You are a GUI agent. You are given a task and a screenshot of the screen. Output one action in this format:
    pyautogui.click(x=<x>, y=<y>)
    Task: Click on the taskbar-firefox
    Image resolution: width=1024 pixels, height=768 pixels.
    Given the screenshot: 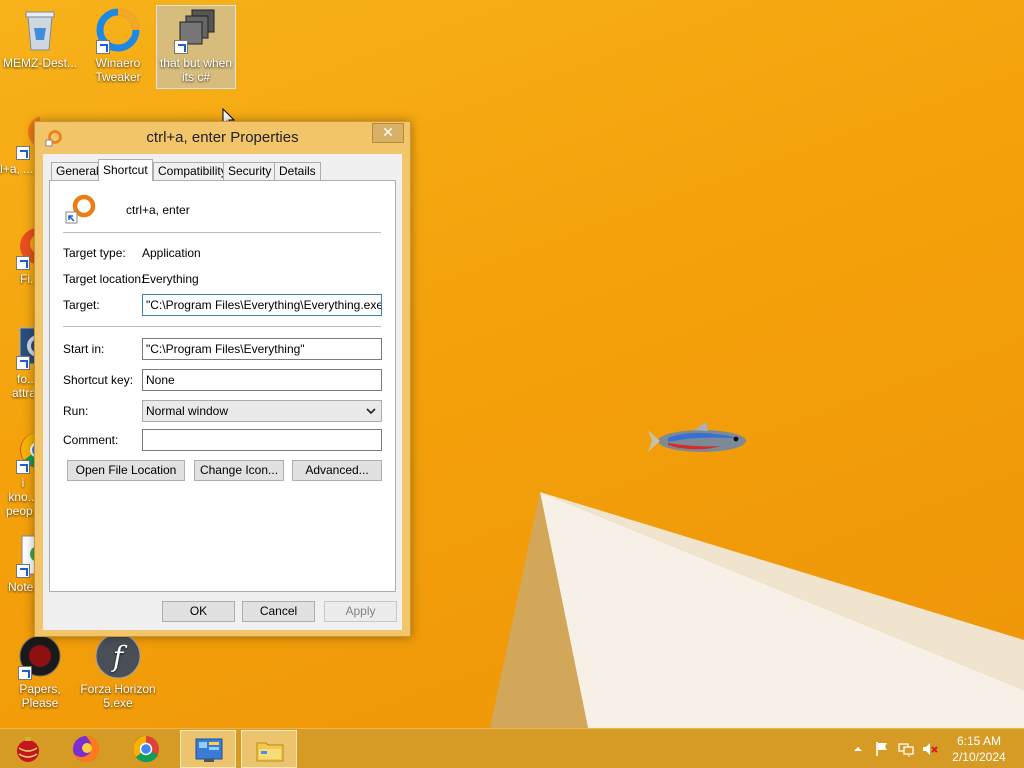 What is the action you would take?
    pyautogui.click(x=86, y=749)
    